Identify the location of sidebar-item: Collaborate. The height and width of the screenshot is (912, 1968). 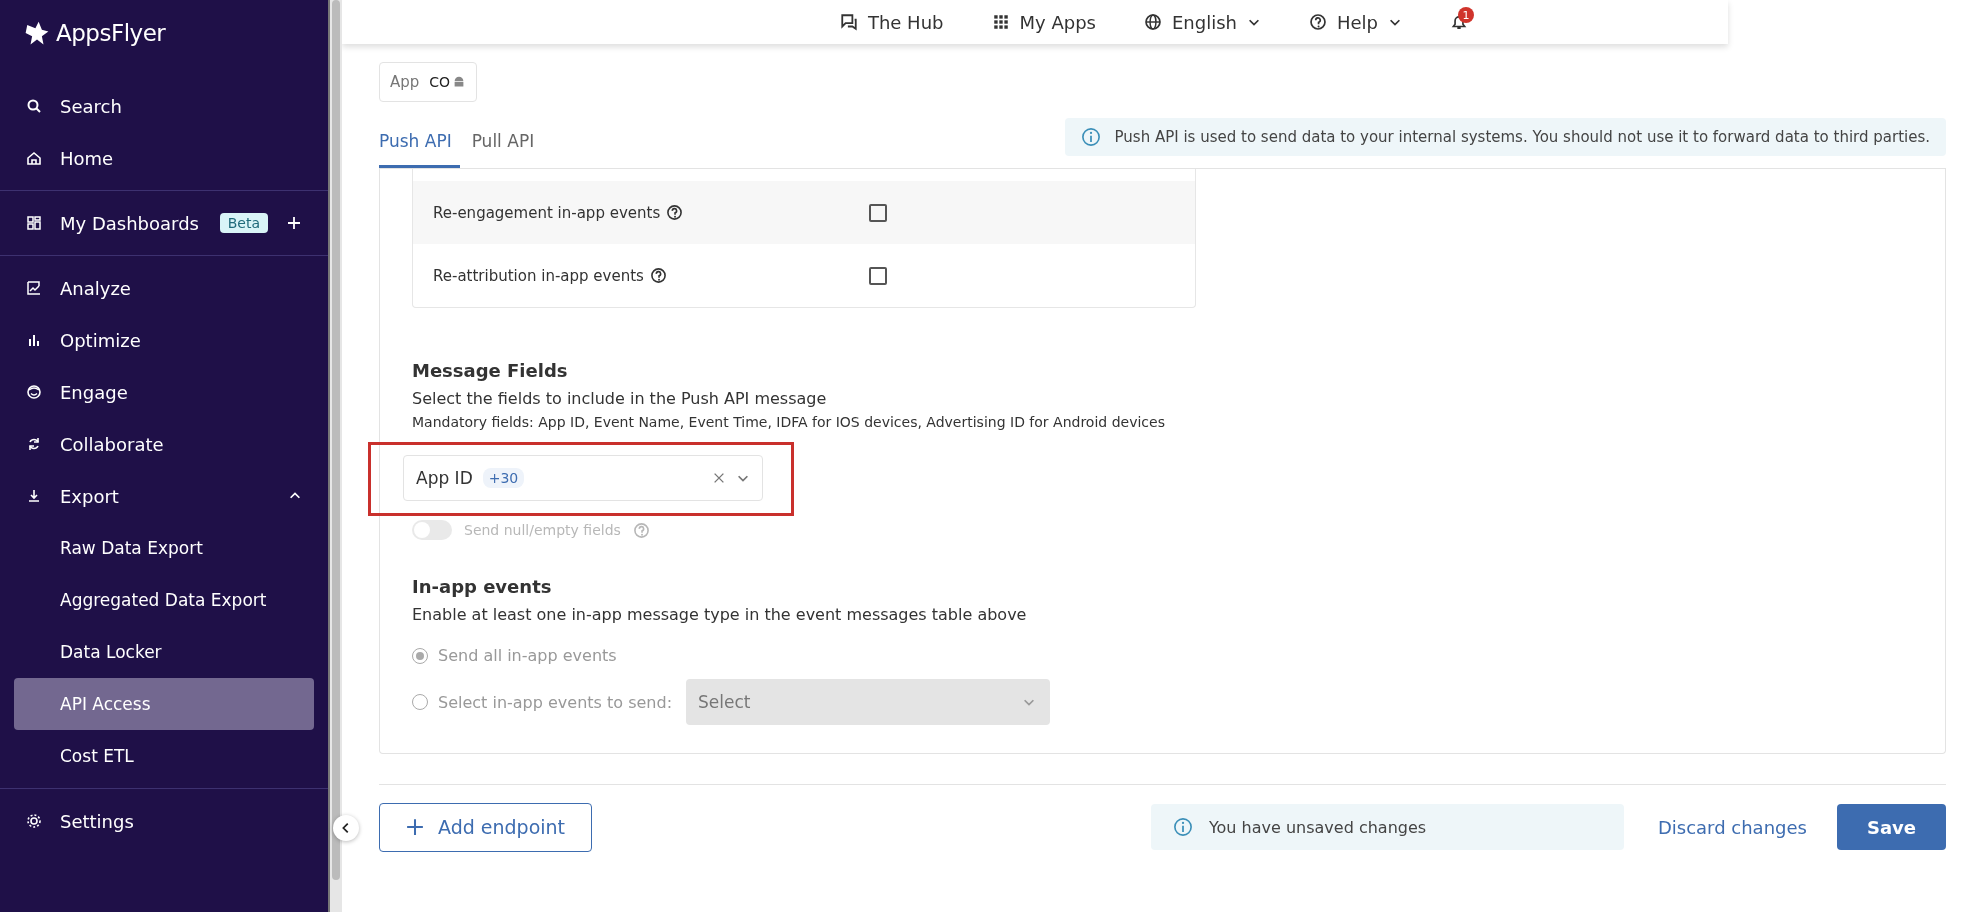
(164, 444).